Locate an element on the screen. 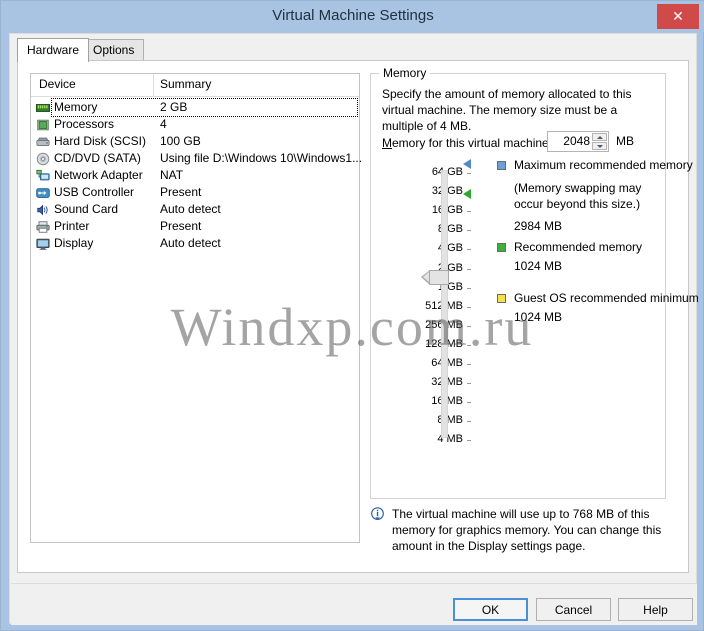  device-name: Network Adapter is located at coordinates (98, 175).